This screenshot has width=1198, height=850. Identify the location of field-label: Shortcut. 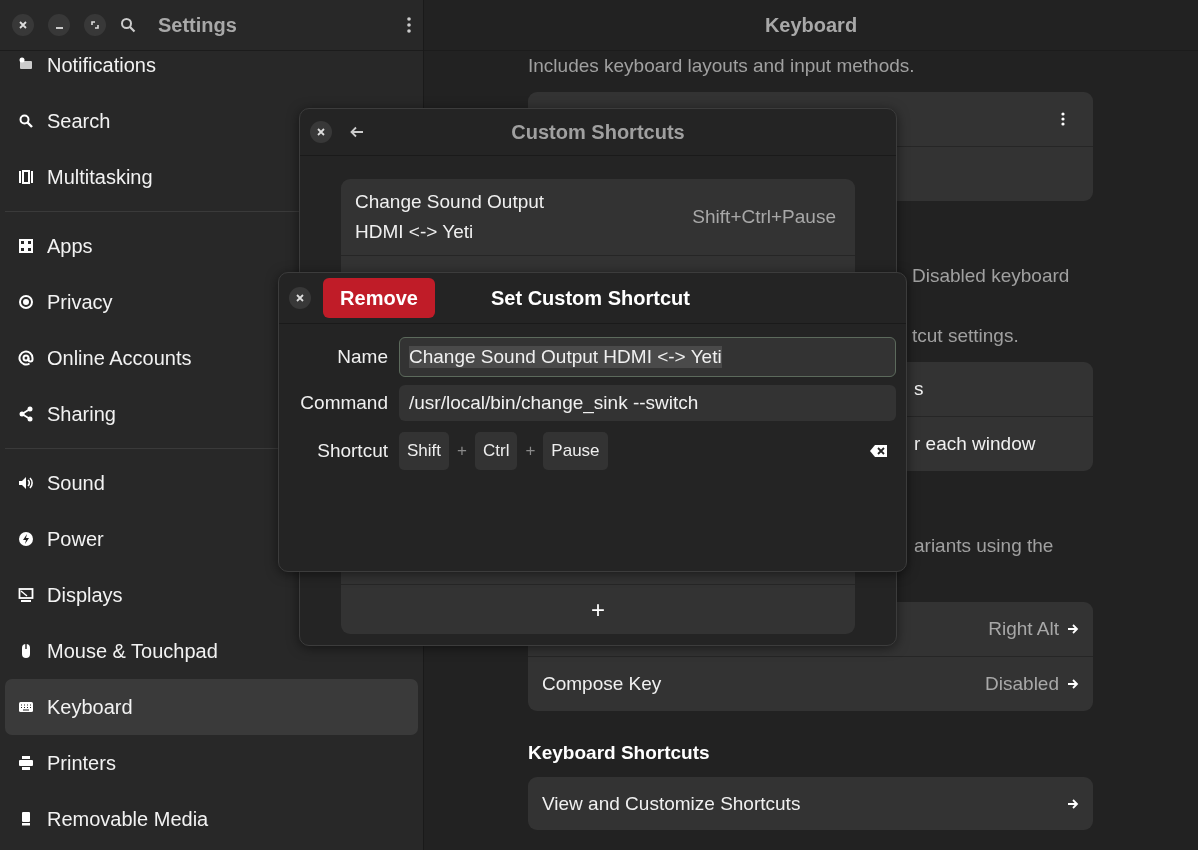
(352, 451).